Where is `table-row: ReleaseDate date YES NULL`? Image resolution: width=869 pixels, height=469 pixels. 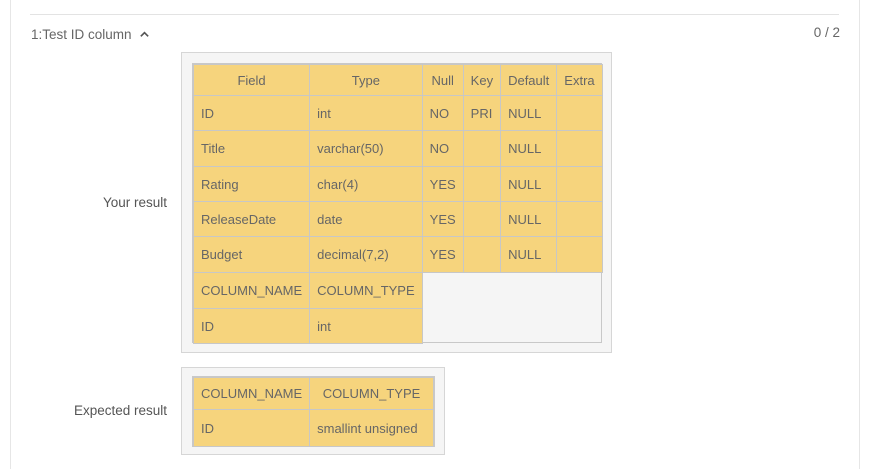
table-row: ReleaseDate date YES NULL is located at coordinates (397, 219).